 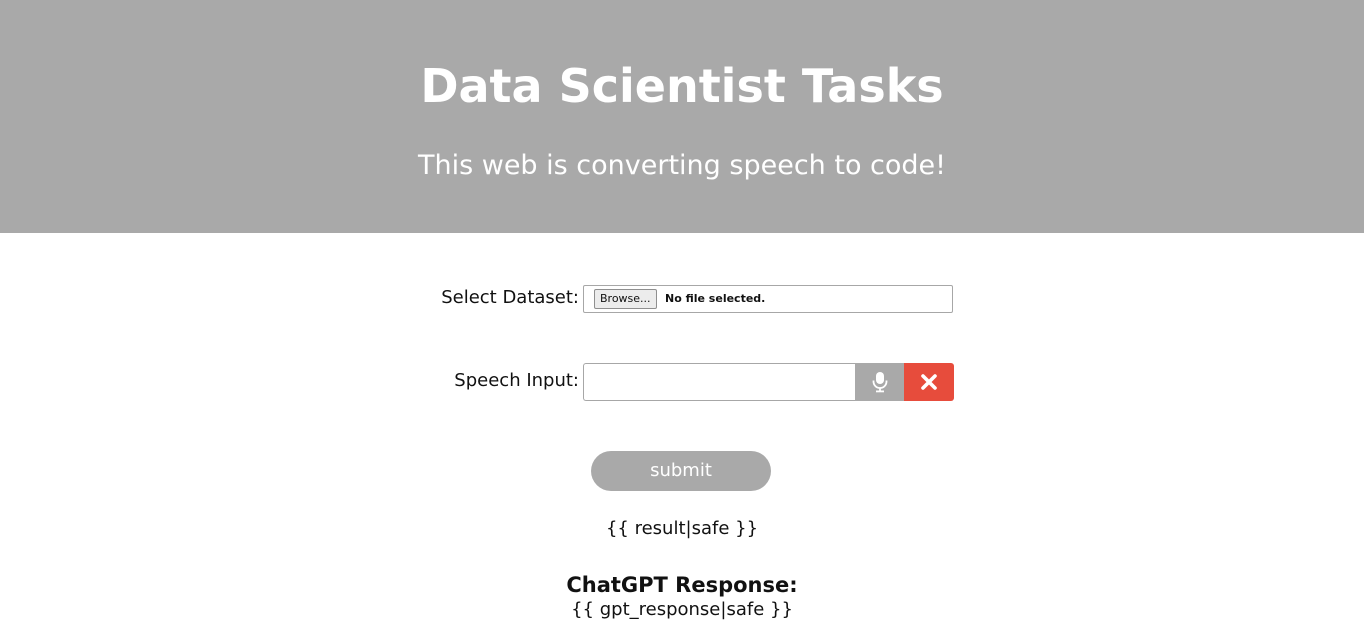 What do you see at coordinates (715, 298) in the screenshot?
I see `file-status-text: No file selected.` at bounding box center [715, 298].